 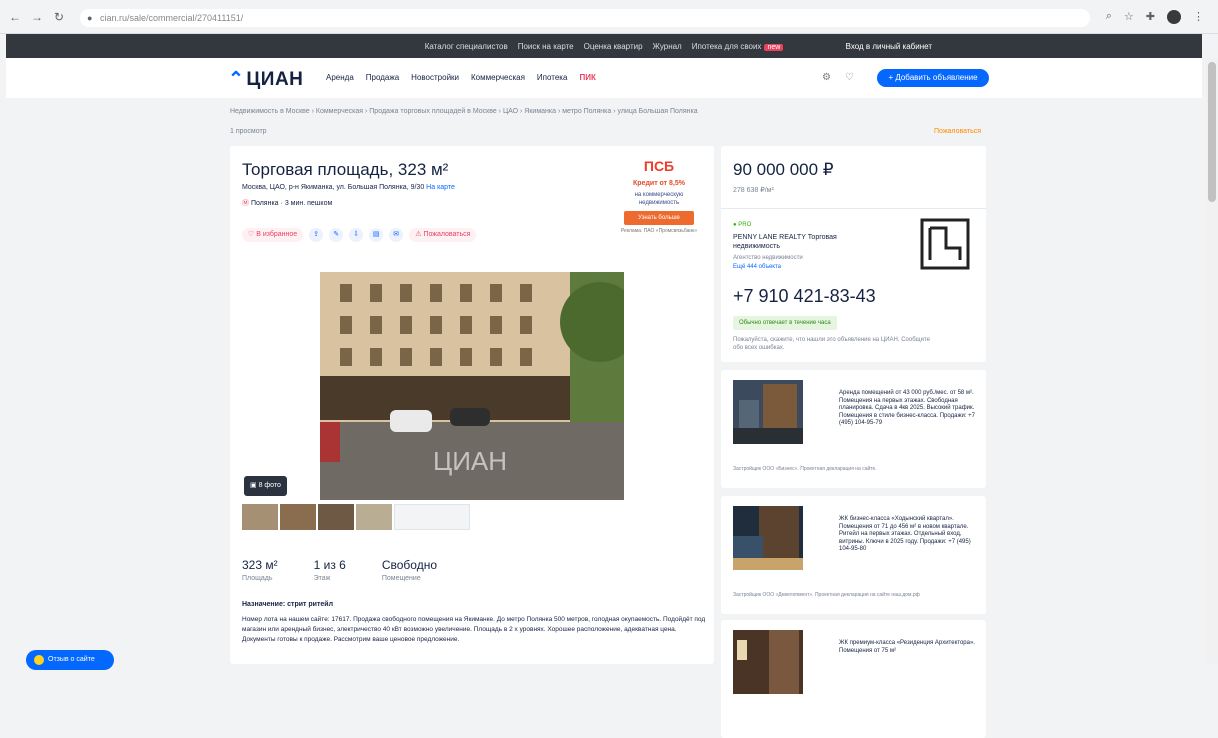 I want to click on address-bar: ● cian.ru/sale/commercial/270411151/, so click(x=585, y=18).